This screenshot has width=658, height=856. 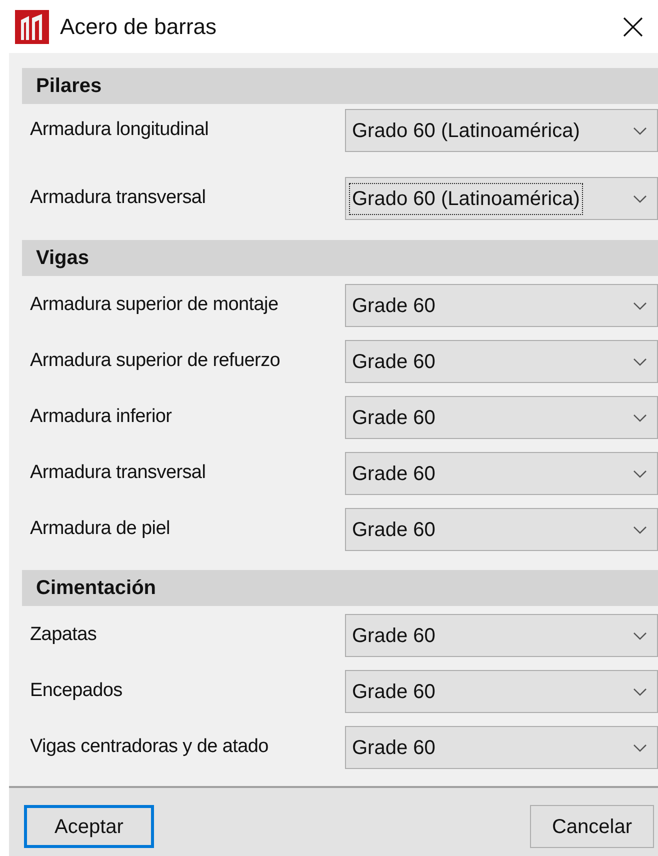 What do you see at coordinates (138, 27) in the screenshot?
I see `window-title: Acero de barras` at bounding box center [138, 27].